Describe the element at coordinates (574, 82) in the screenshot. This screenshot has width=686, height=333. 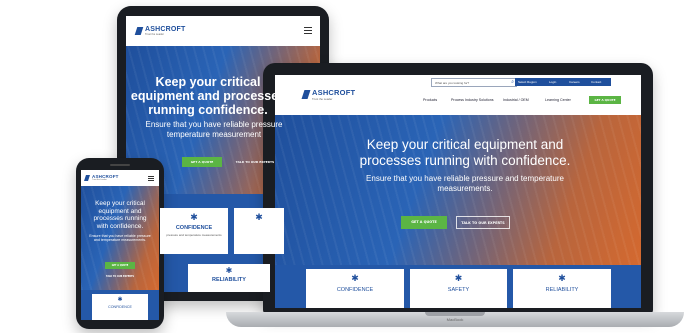
I see `utility-nav-careers: Careers` at that location.